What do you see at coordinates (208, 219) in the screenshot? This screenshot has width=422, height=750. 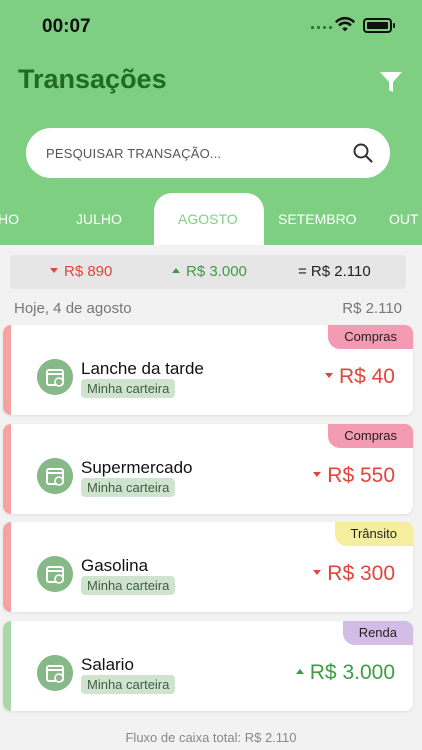 I see `tab-month-august: AGOSTO` at bounding box center [208, 219].